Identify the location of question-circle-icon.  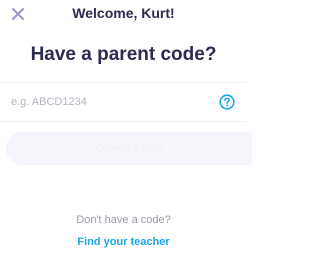
(227, 102).